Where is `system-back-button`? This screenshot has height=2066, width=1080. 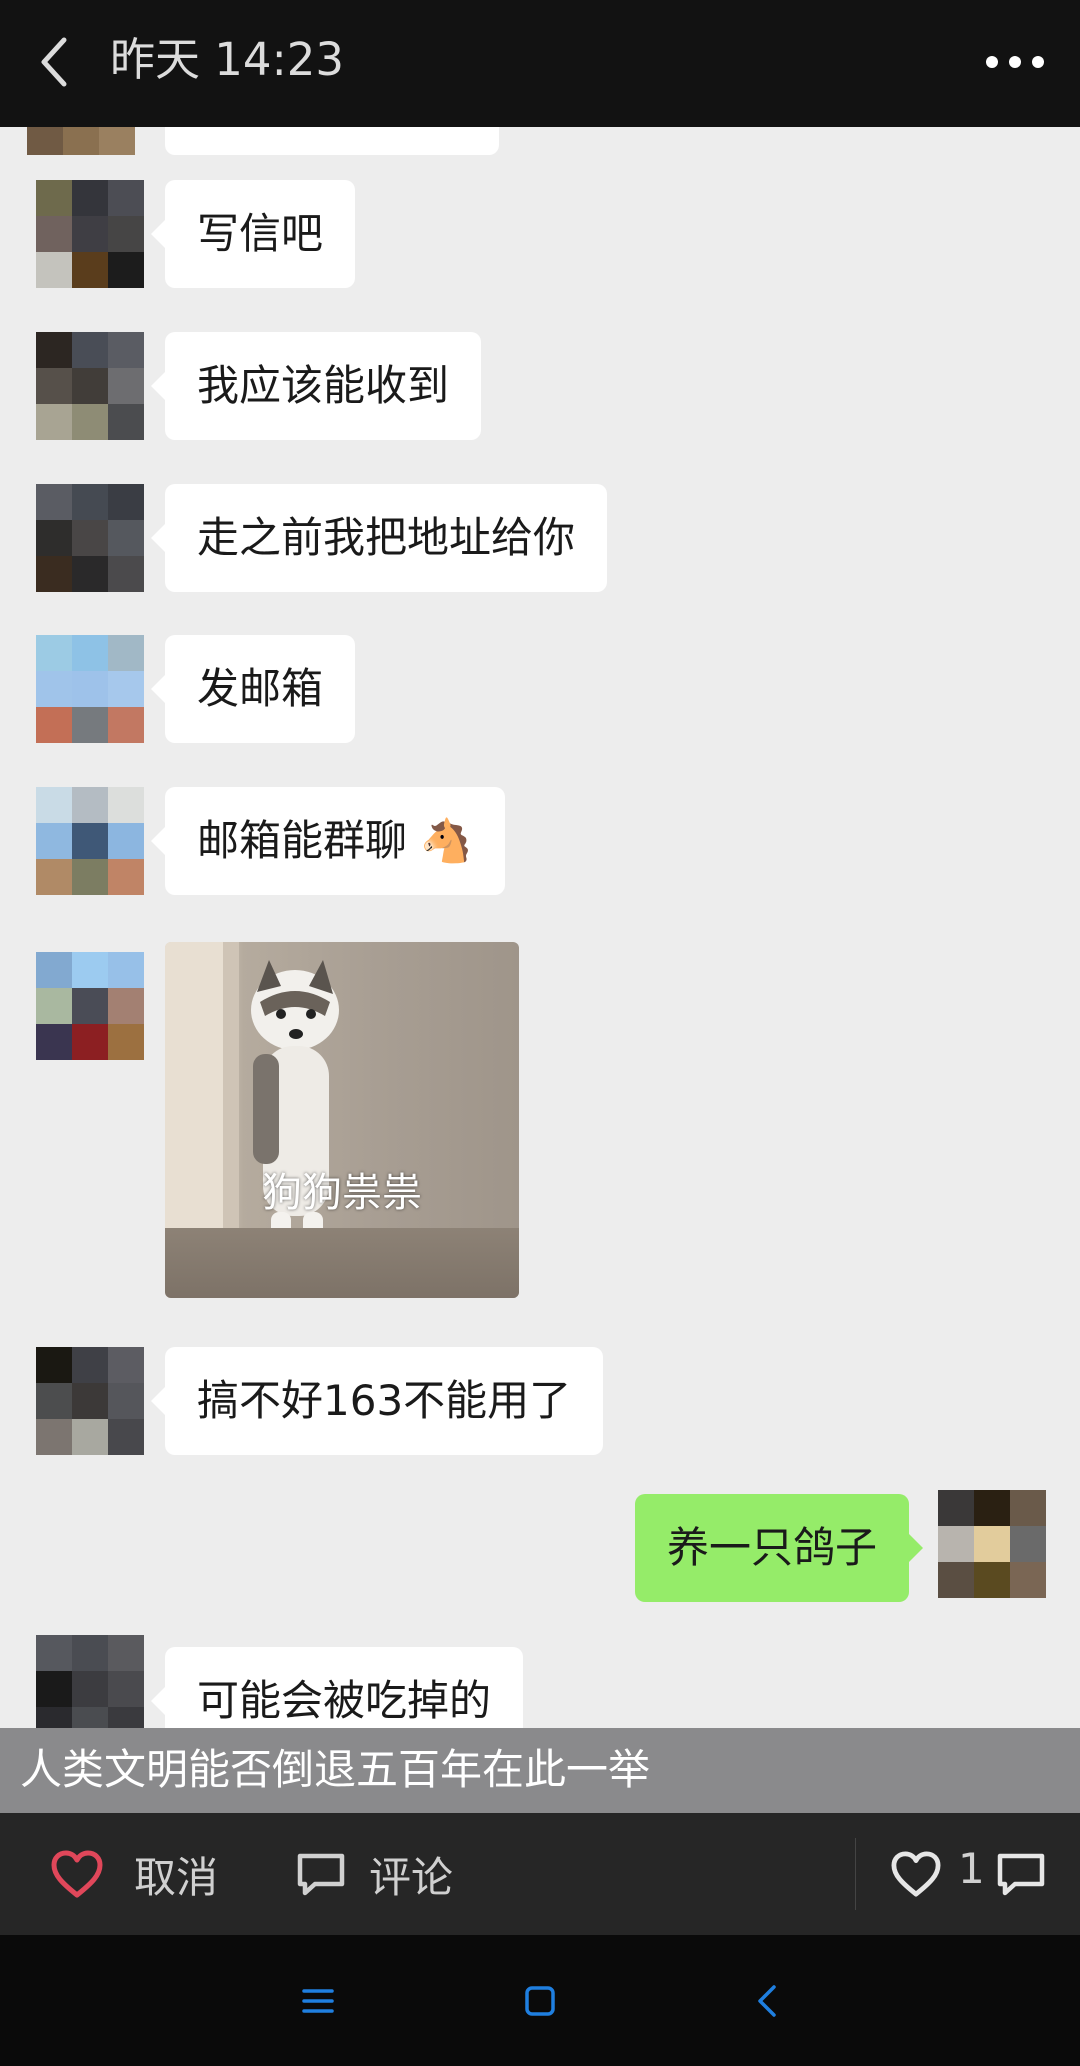
system-back-button is located at coordinates (768, 2001).